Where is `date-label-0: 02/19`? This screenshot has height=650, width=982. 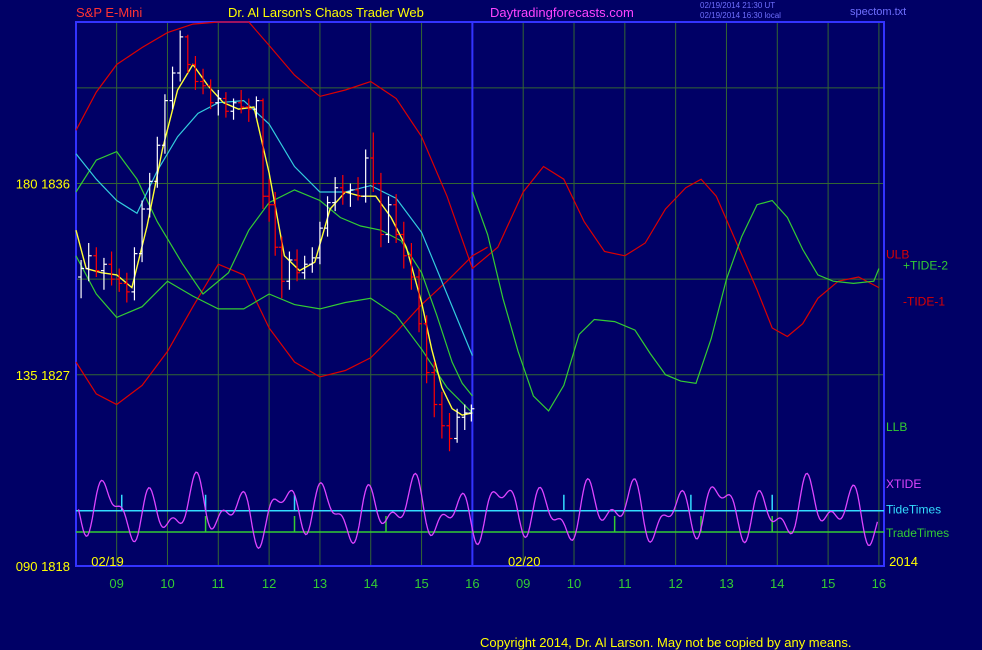 date-label-0: 02/19 is located at coordinates (107, 561).